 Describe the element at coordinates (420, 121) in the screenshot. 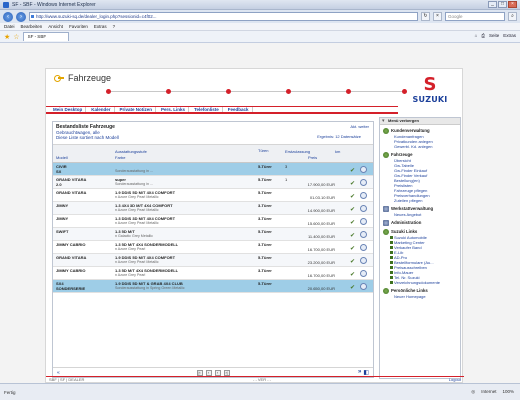

I see `hide-menu-toggle: Menü verbergen` at that location.